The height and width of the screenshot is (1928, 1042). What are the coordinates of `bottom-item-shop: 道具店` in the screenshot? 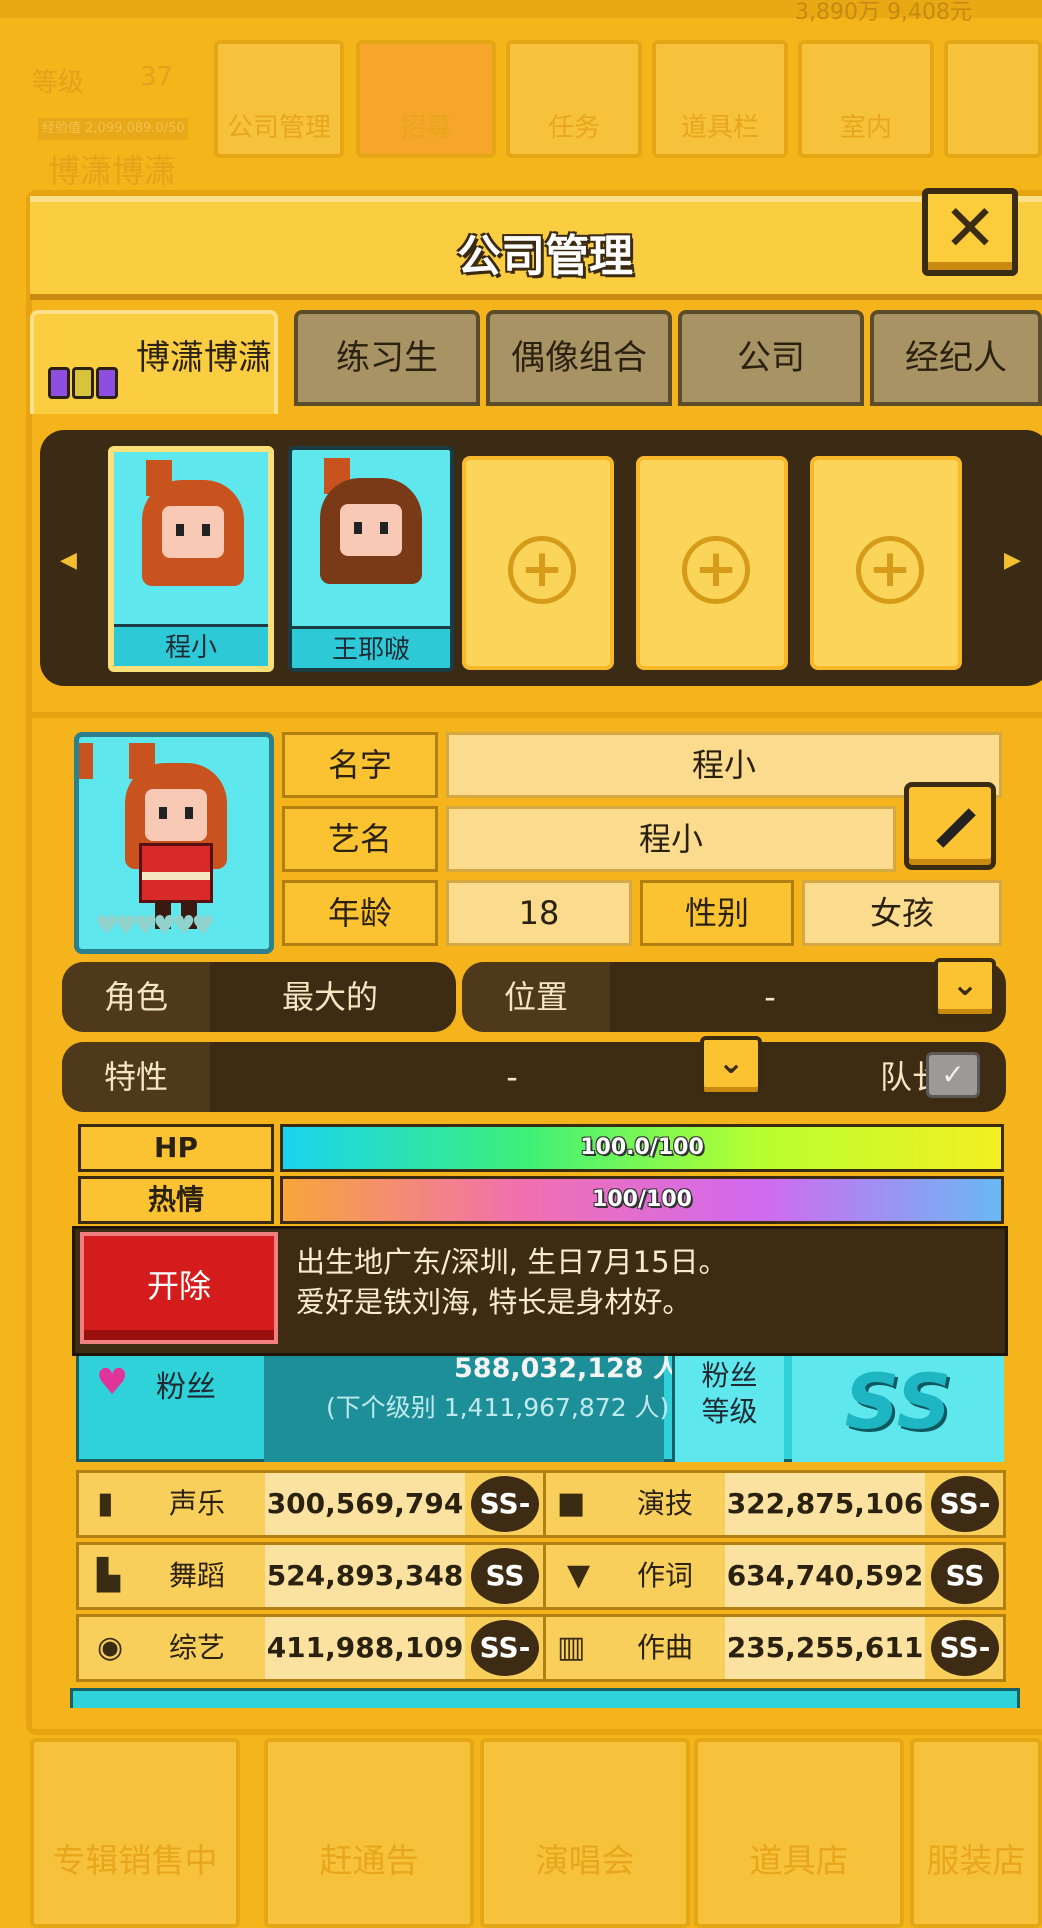 It's located at (799, 1833).